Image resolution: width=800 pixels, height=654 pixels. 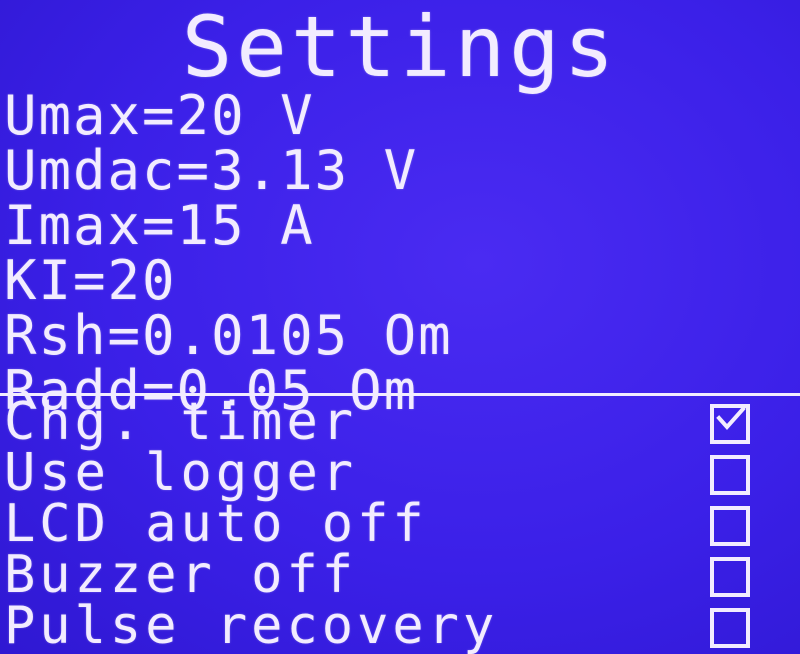 I want to click on page-title: Settings, so click(x=400, y=48).